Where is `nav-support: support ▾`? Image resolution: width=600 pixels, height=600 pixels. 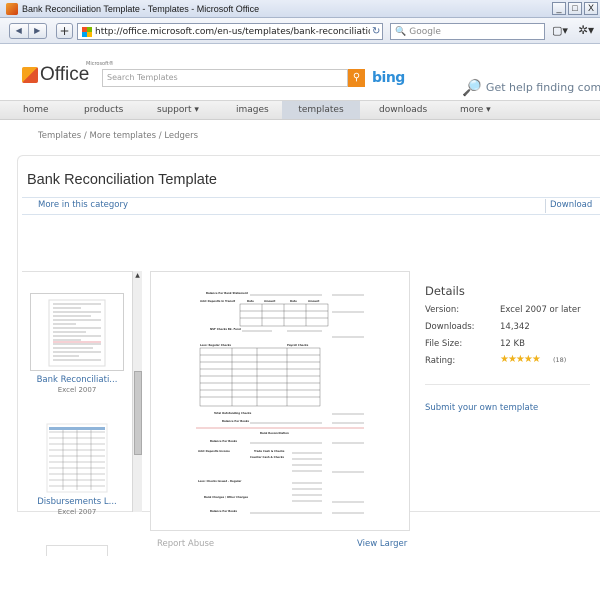 nav-support: support ▾ is located at coordinates (178, 110).